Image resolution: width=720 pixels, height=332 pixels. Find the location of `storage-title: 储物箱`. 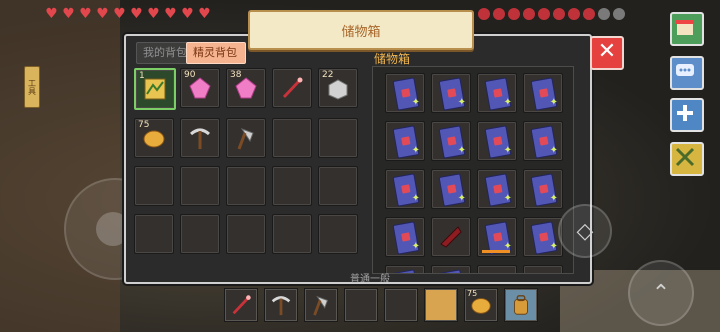

storage-title: 储物箱 is located at coordinates (361, 32).